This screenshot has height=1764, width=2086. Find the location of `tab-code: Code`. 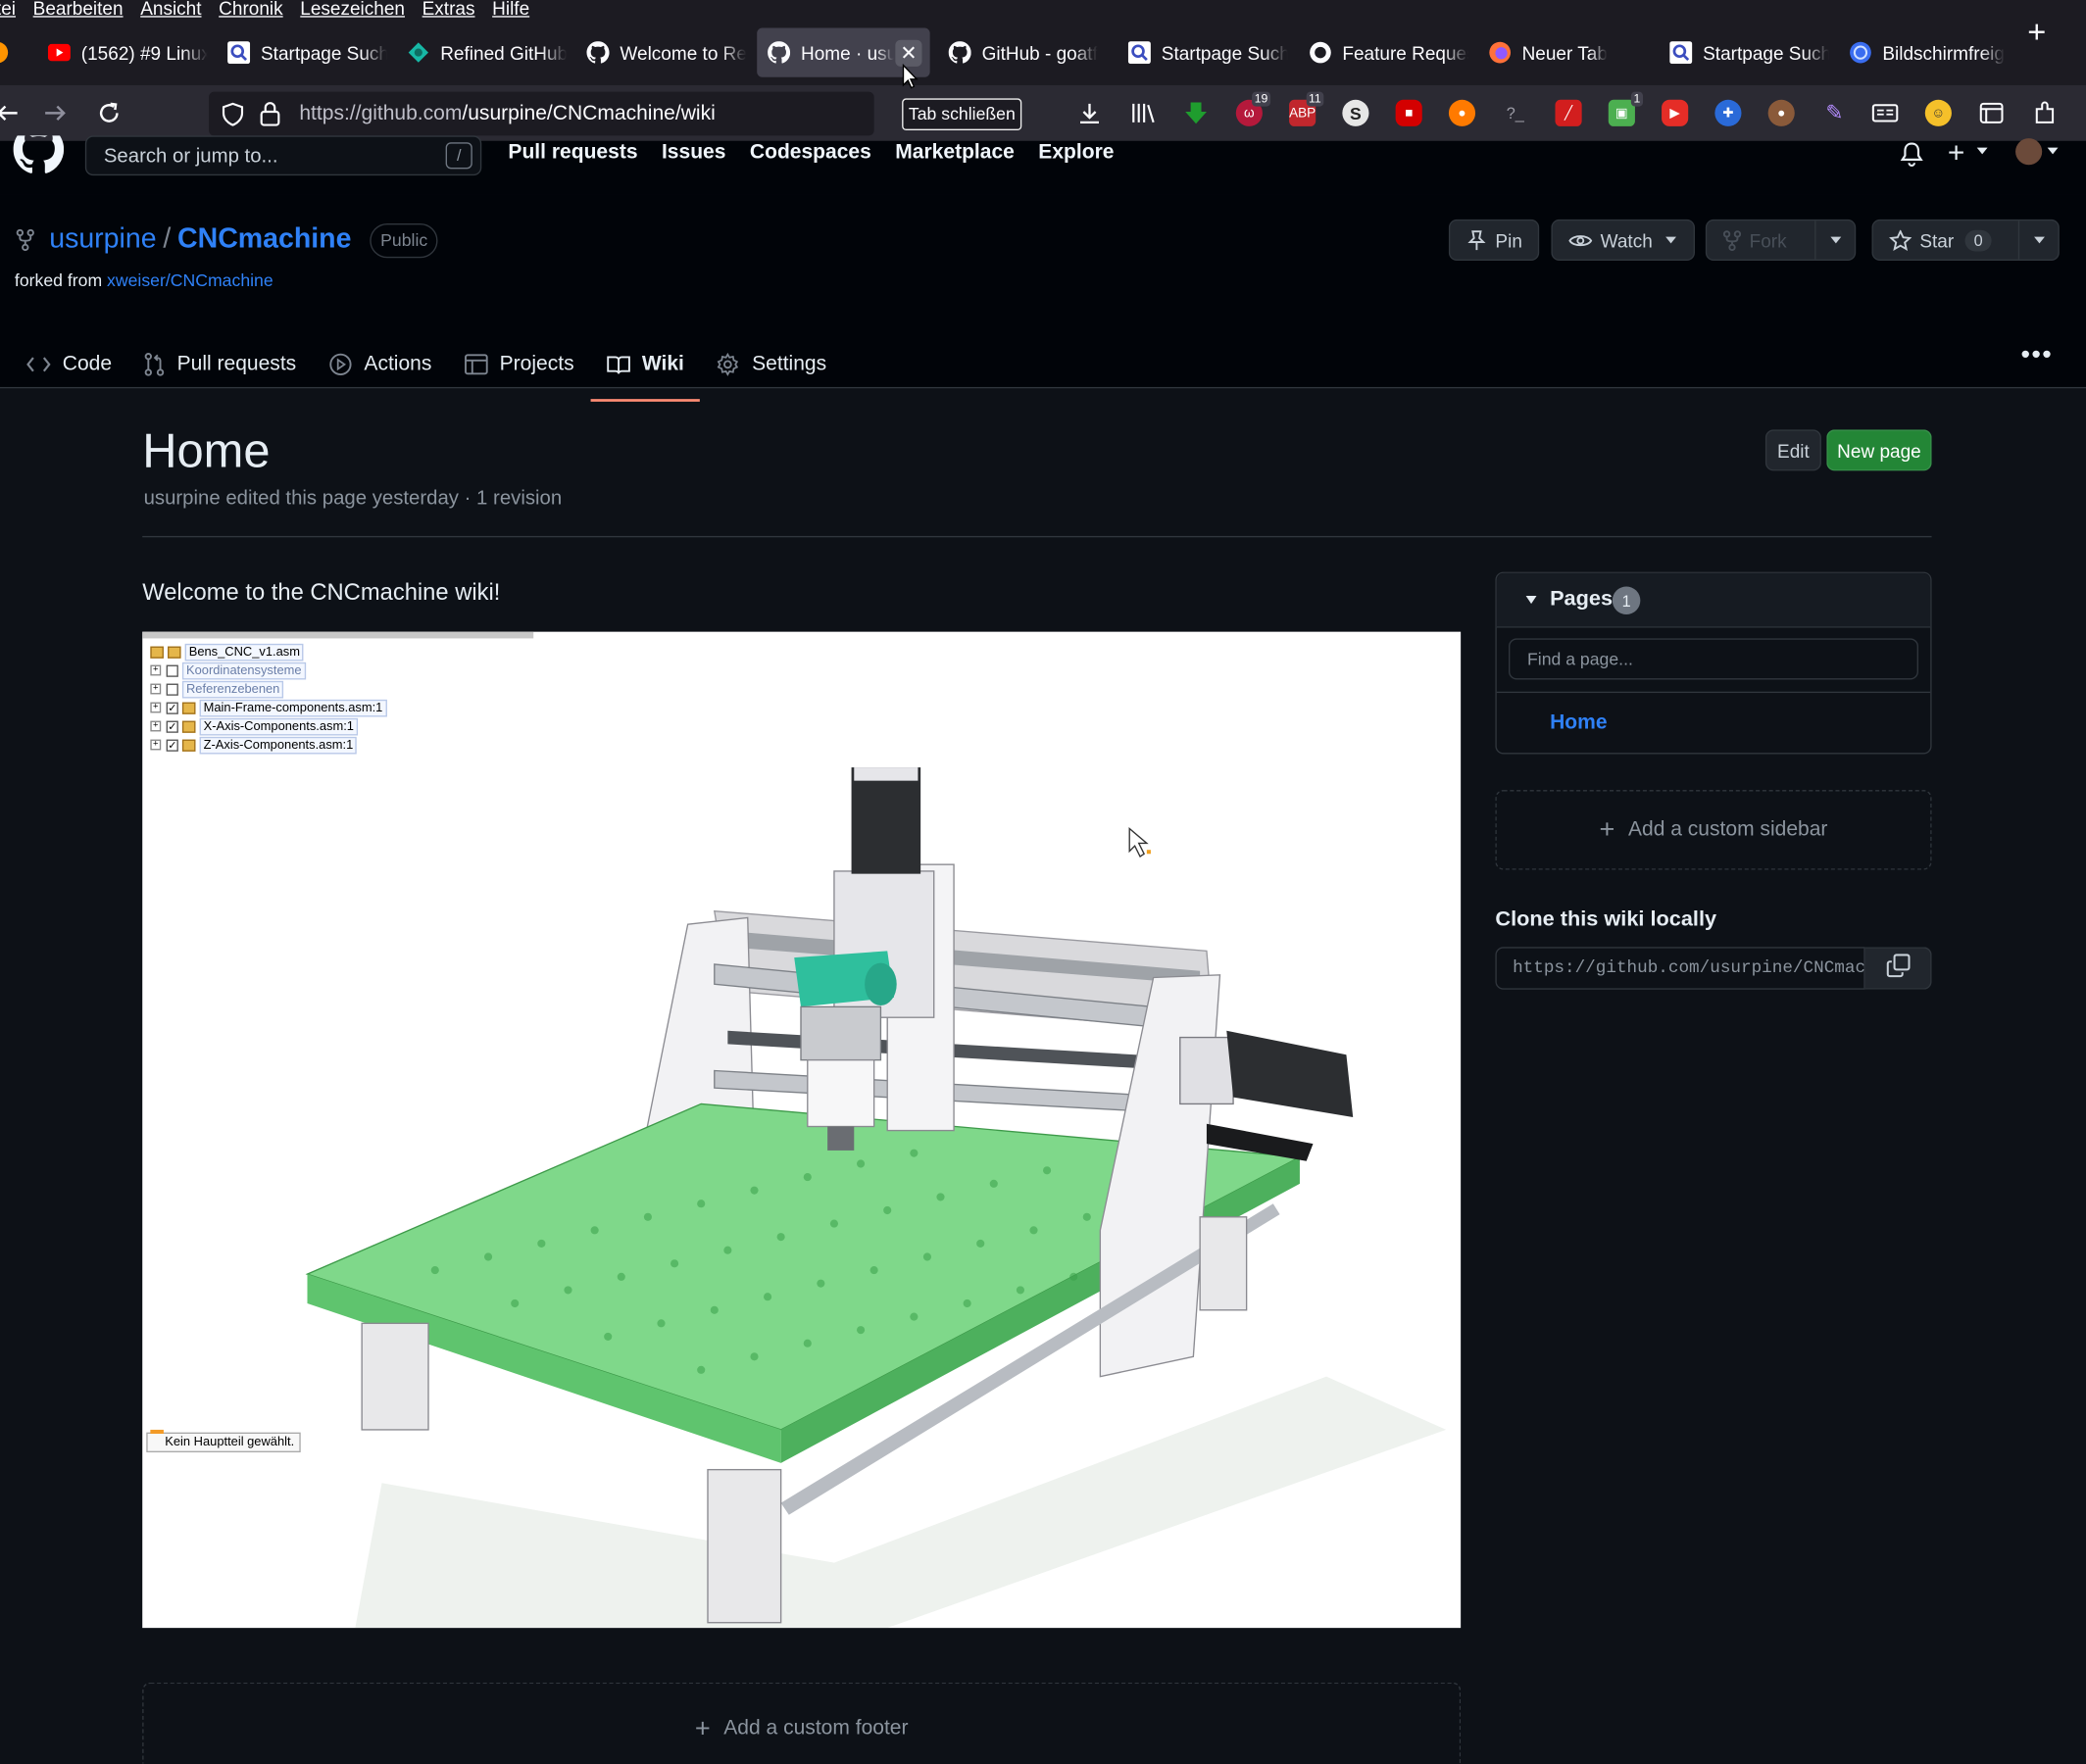

tab-code: Code is located at coordinates (69, 364).